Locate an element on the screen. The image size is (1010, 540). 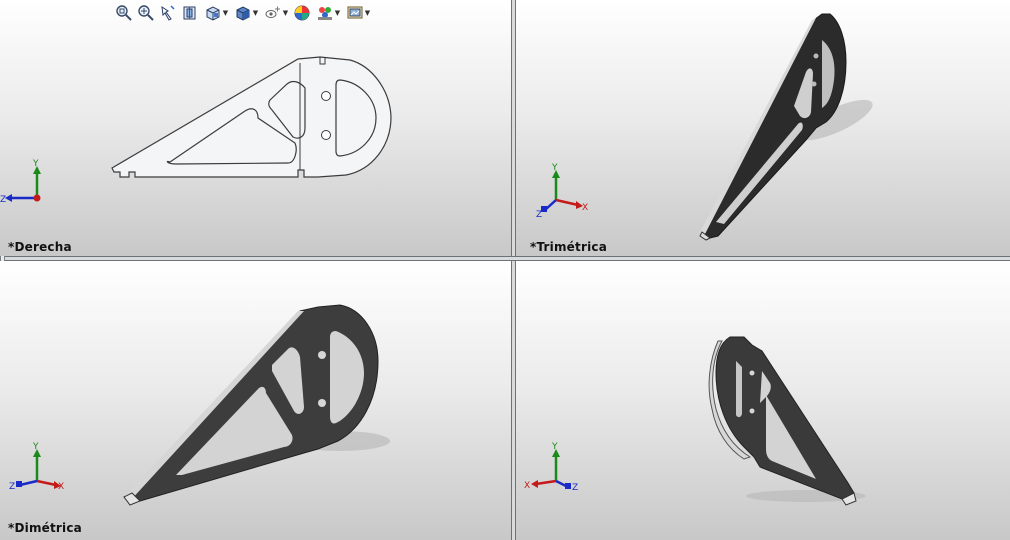
viewport-label: *Dimétrica is located at coordinates (45, 528).